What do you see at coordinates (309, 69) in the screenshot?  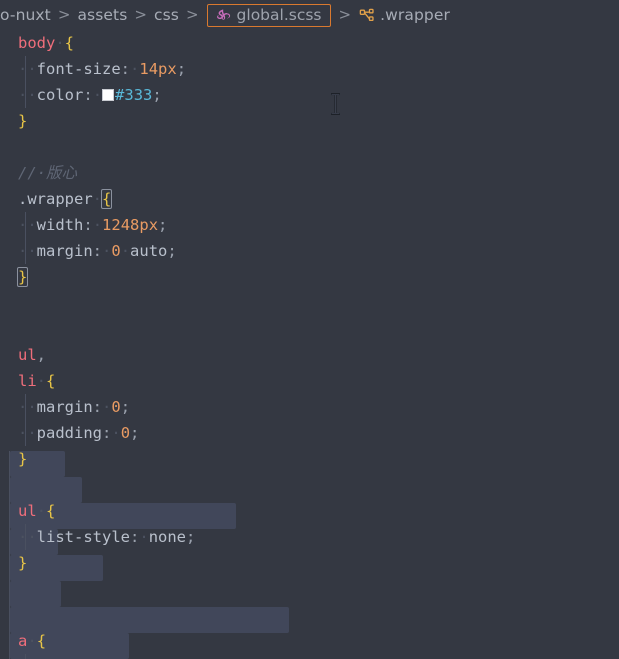 I see `code-line: ··font-size:·14px;` at bounding box center [309, 69].